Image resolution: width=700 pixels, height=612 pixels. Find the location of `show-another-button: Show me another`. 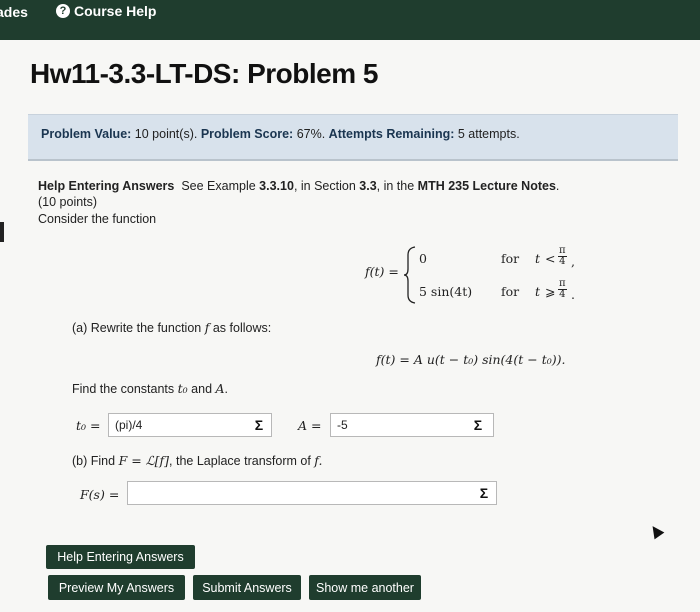

show-another-button: Show me another is located at coordinates (365, 587).